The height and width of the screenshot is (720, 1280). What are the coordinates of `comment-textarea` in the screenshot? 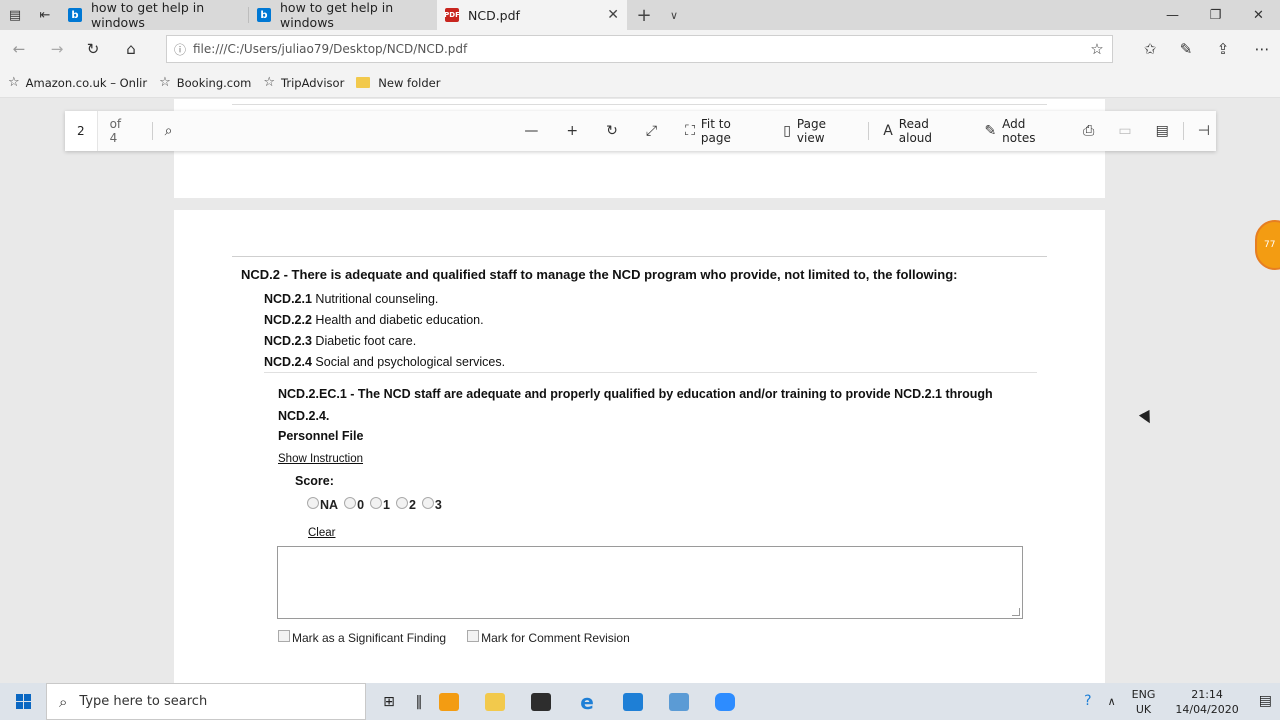 It's located at (650, 582).